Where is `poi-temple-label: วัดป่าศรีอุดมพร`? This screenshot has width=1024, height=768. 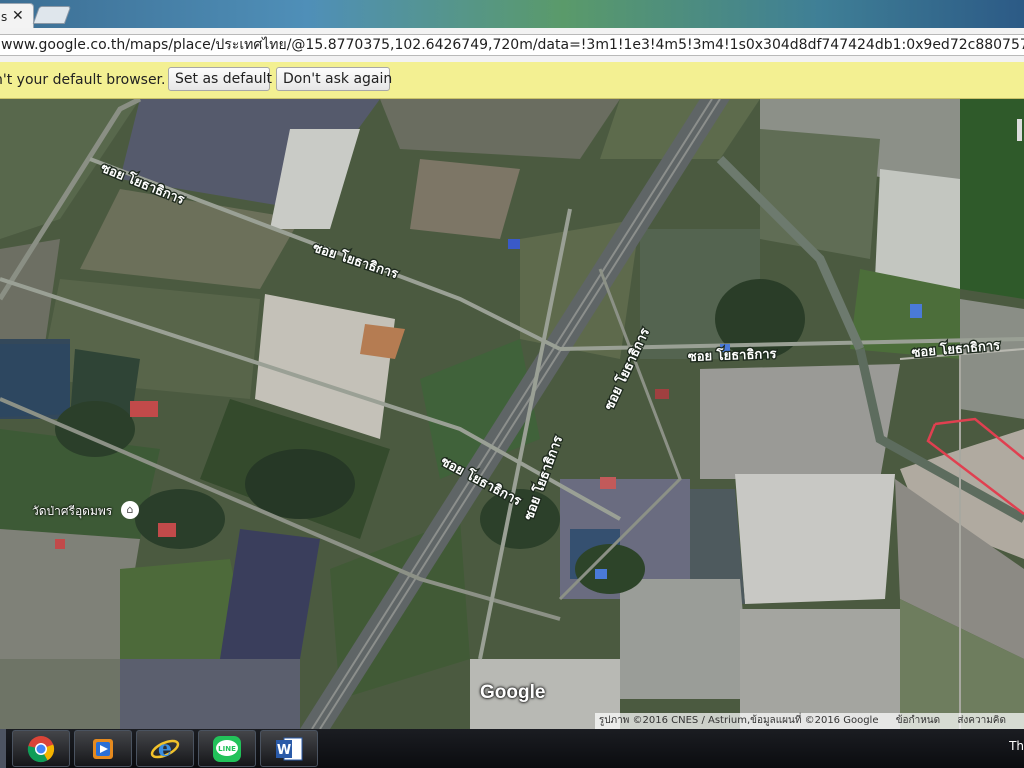 poi-temple-label: วัดป่าศรีอุดมพร is located at coordinates (72, 511).